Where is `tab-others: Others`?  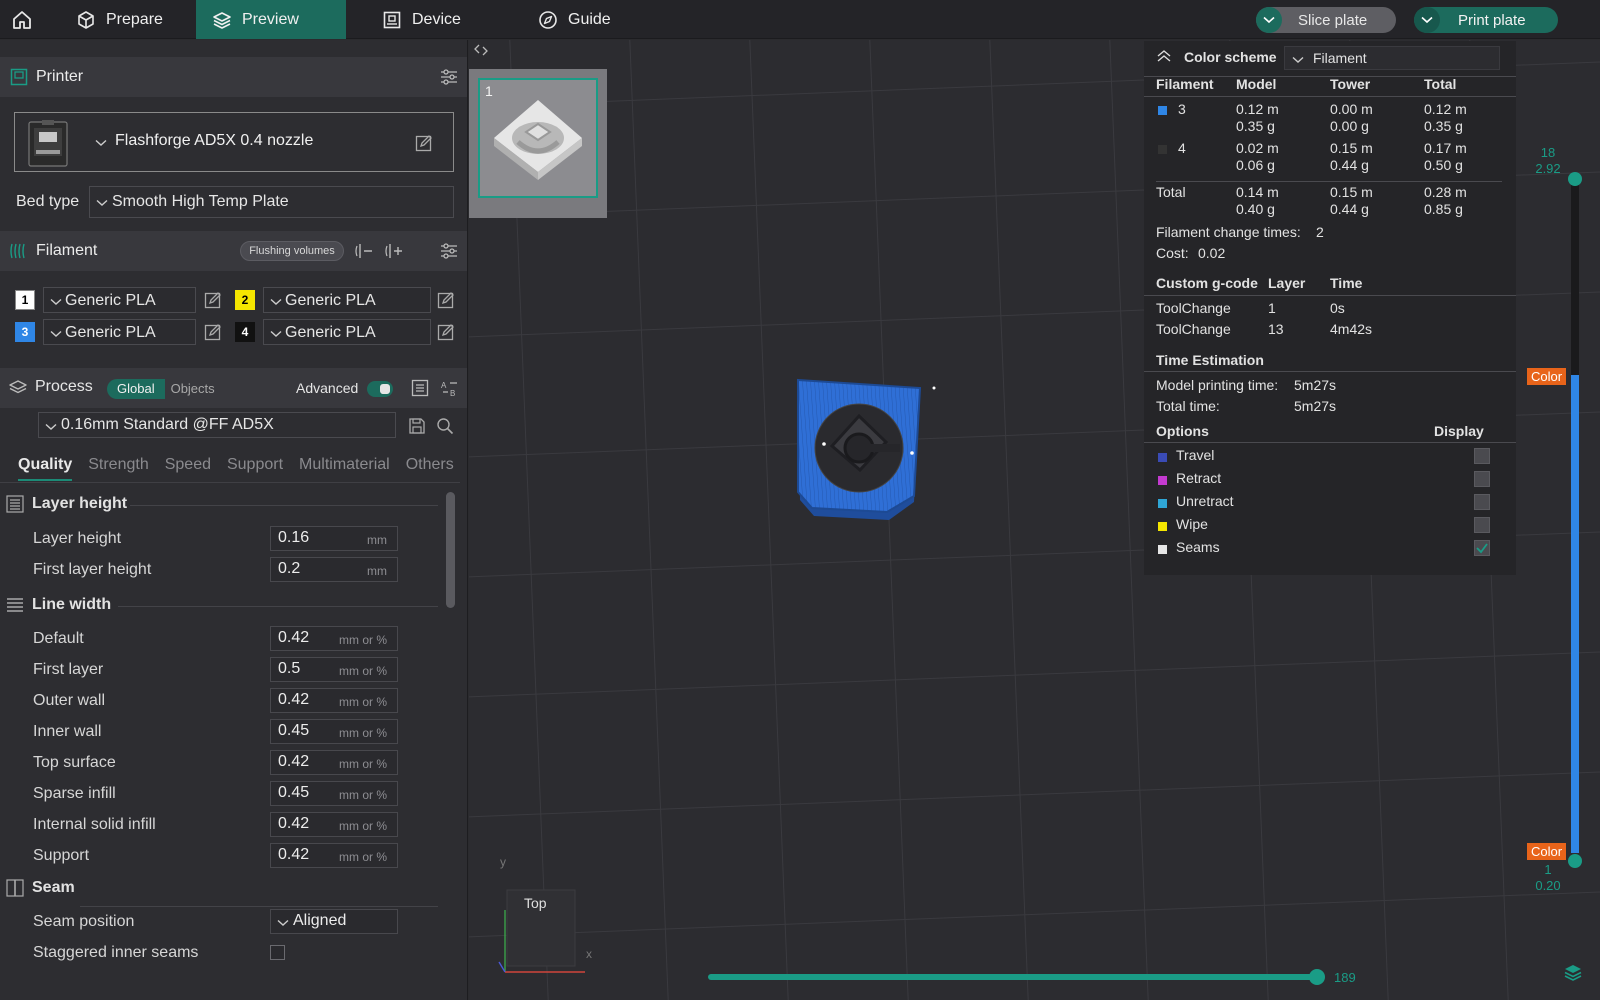 tab-others: Others is located at coordinates (430, 465).